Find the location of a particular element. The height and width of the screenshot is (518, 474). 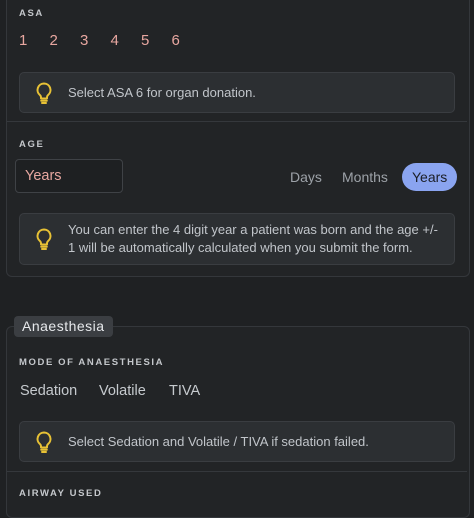

age-unit-days: Days is located at coordinates (306, 177).